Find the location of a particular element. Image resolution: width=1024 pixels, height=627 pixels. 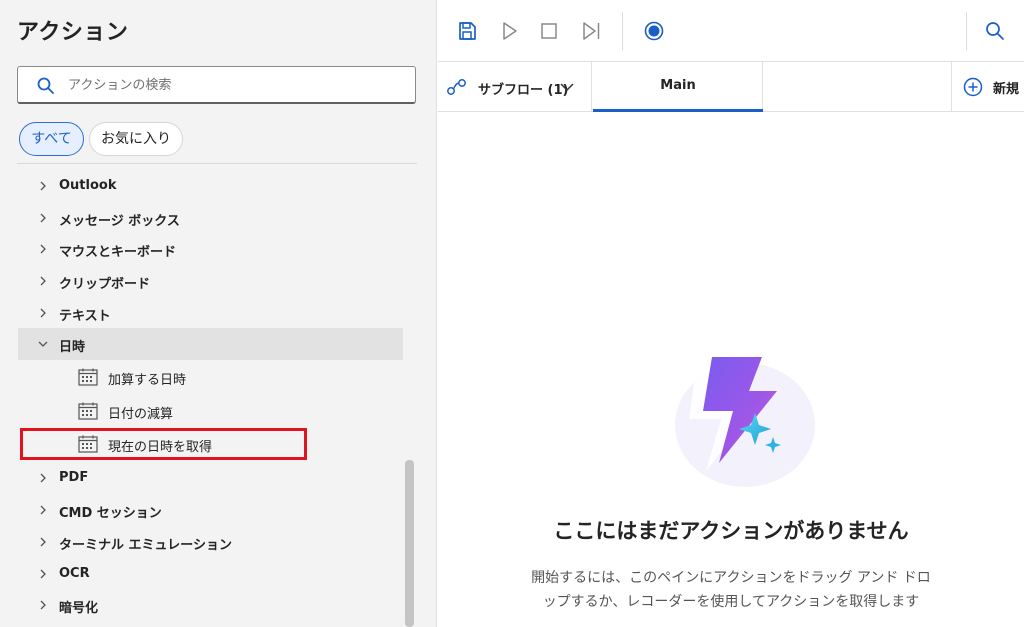

tree-item-label: ターミナル エミュレーション is located at coordinates (146, 545).